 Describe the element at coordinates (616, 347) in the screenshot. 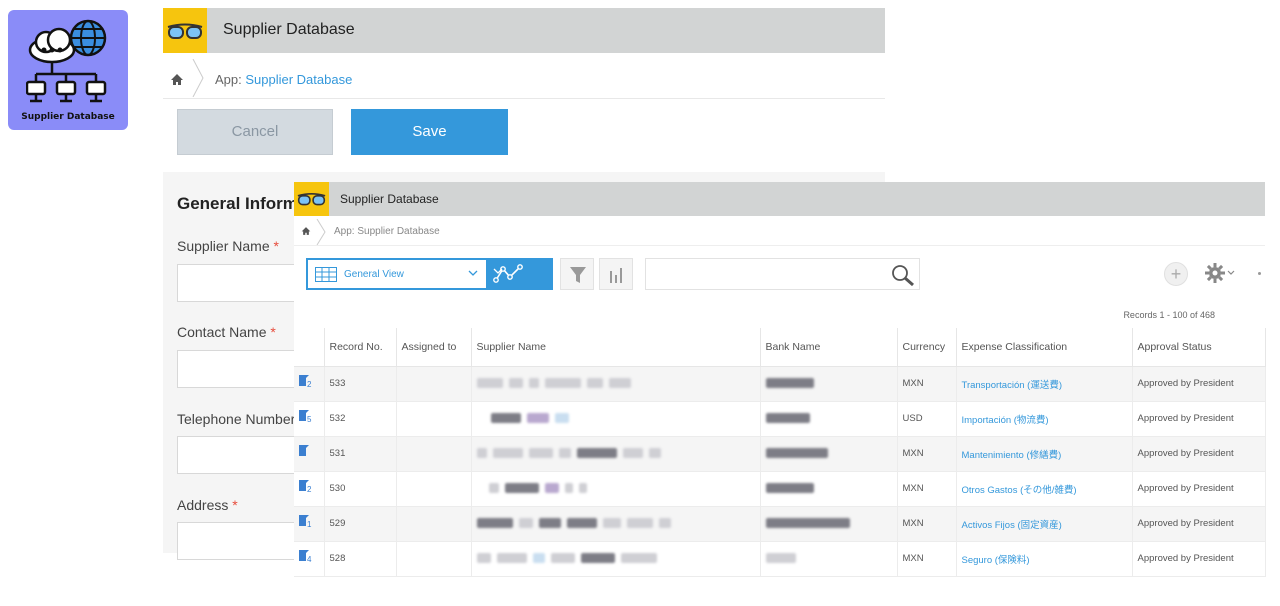

I see `column-header-supplier-name: Supplier Name` at that location.